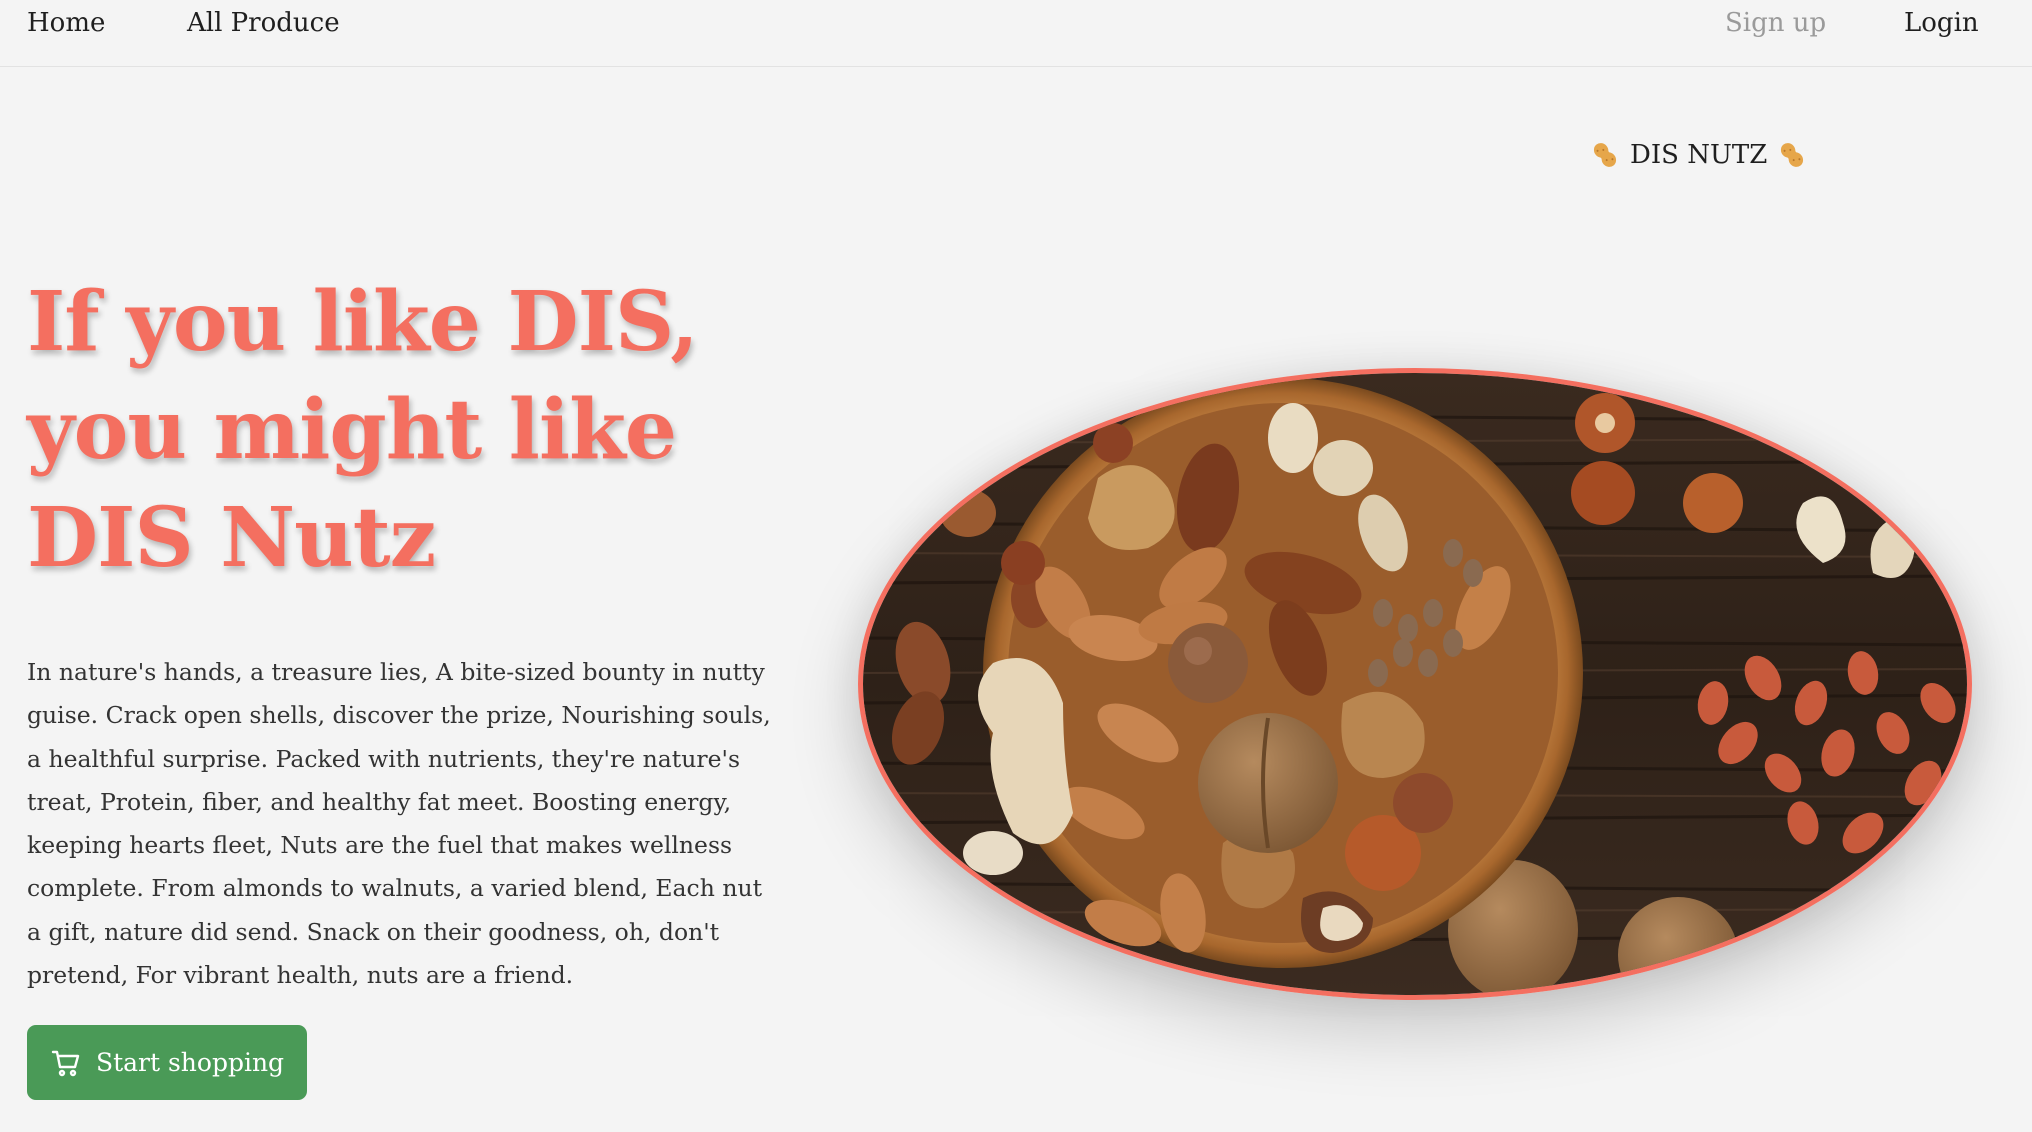 The width and height of the screenshot is (2032, 1132). Describe the element at coordinates (66, 1063) in the screenshot. I see `cart-icon` at that location.